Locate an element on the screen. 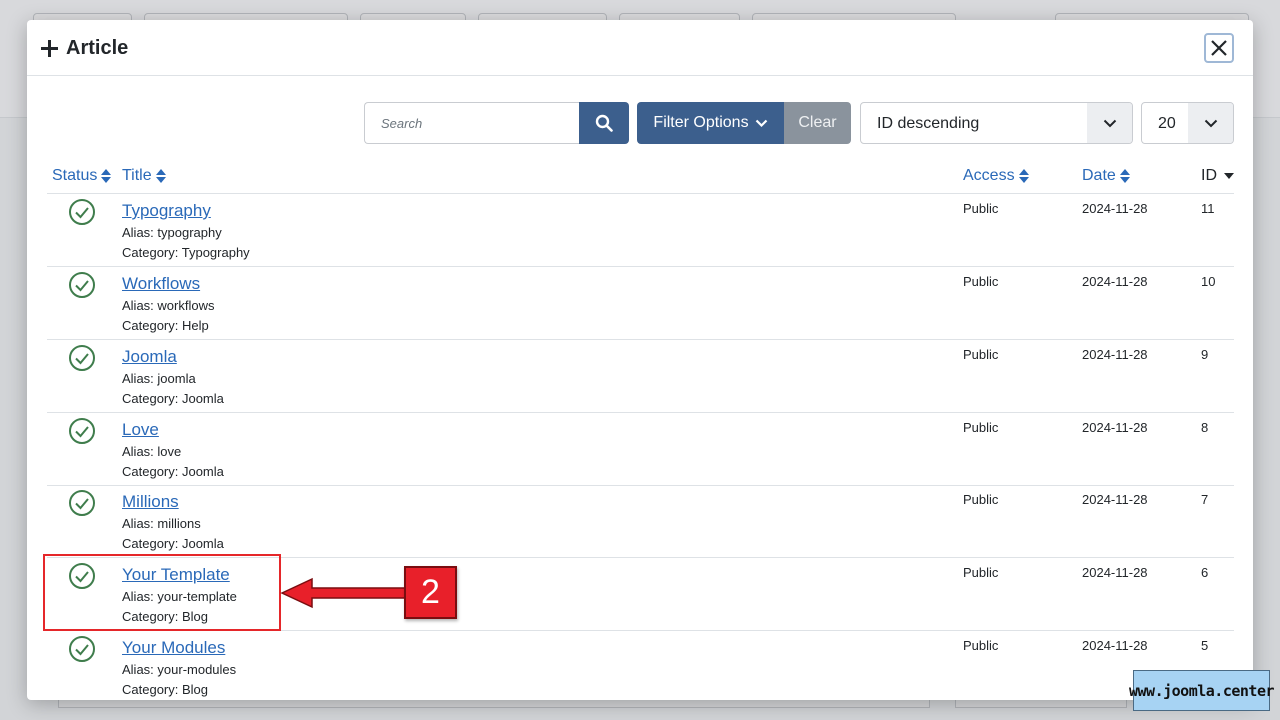 The height and width of the screenshot is (720, 1280). column-header-access: Access is located at coordinates (996, 176).